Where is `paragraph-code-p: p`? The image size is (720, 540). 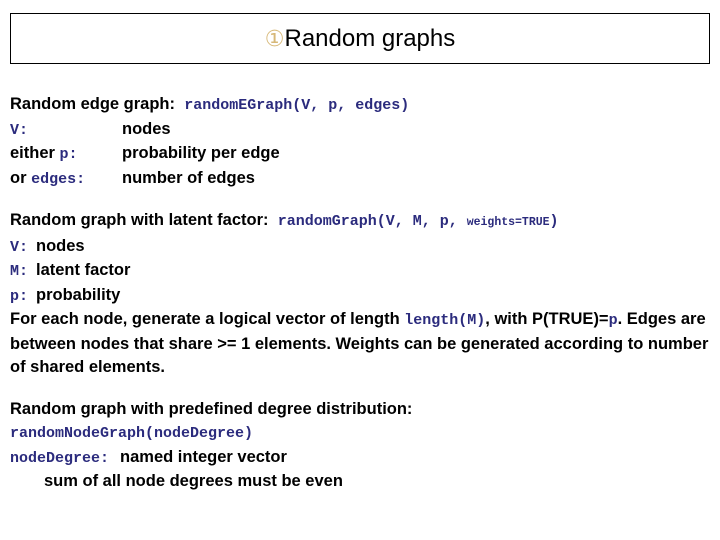
paragraph-code-p: p is located at coordinates (613, 320).